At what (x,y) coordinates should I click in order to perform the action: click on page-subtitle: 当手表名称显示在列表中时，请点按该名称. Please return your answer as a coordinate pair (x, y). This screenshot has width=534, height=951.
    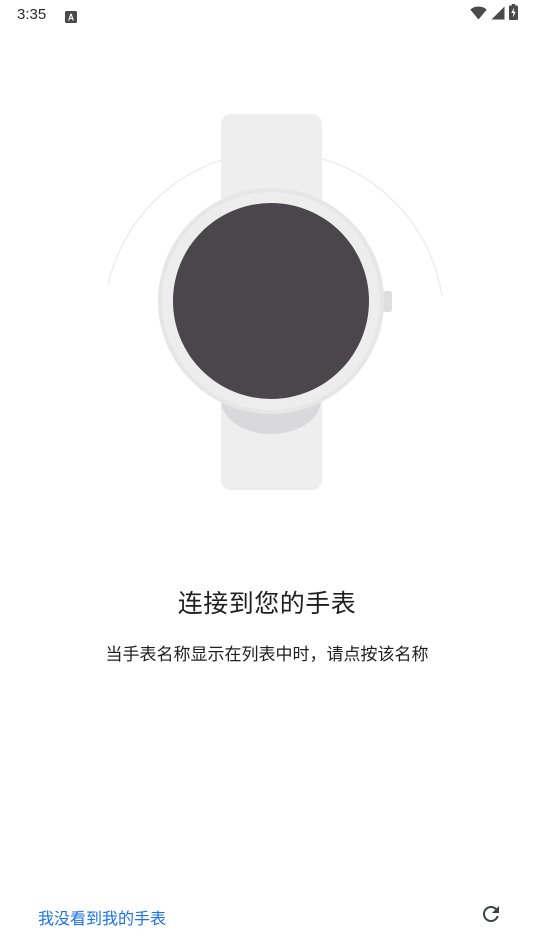
    Looking at the image, I should click on (267, 655).